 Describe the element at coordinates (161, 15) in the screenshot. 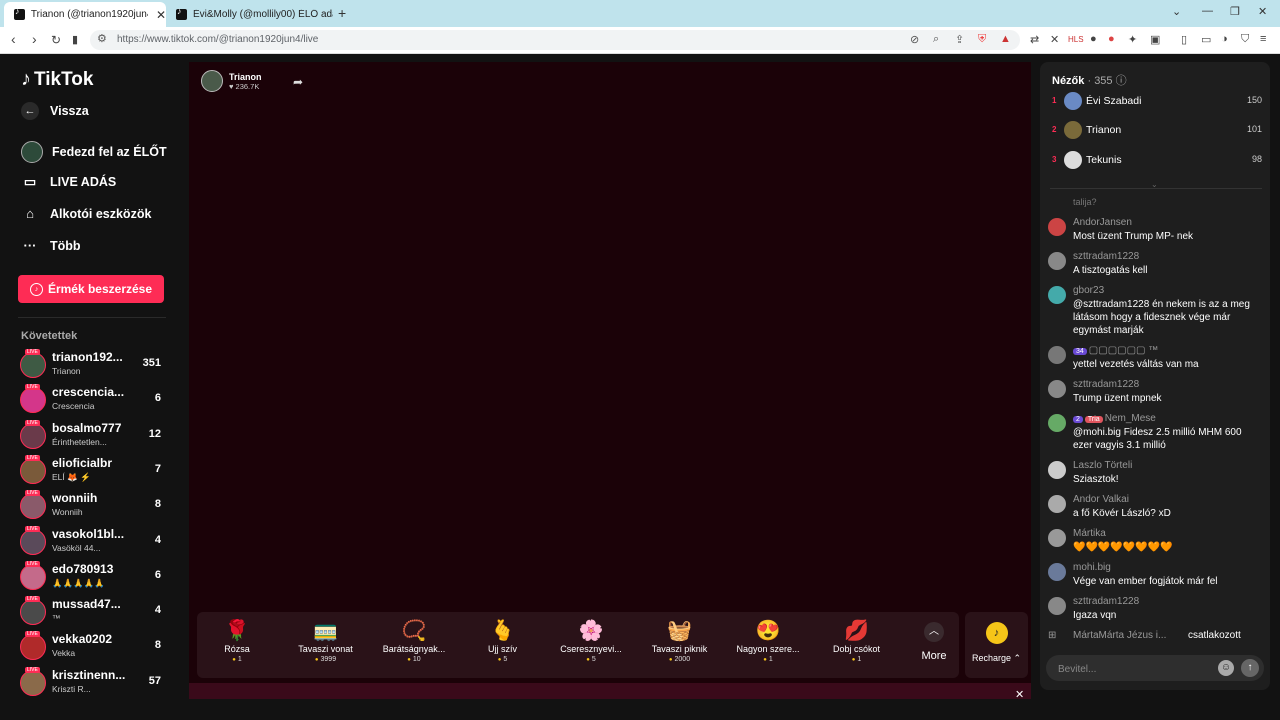

I see `close-tab-icon: ✕` at that location.